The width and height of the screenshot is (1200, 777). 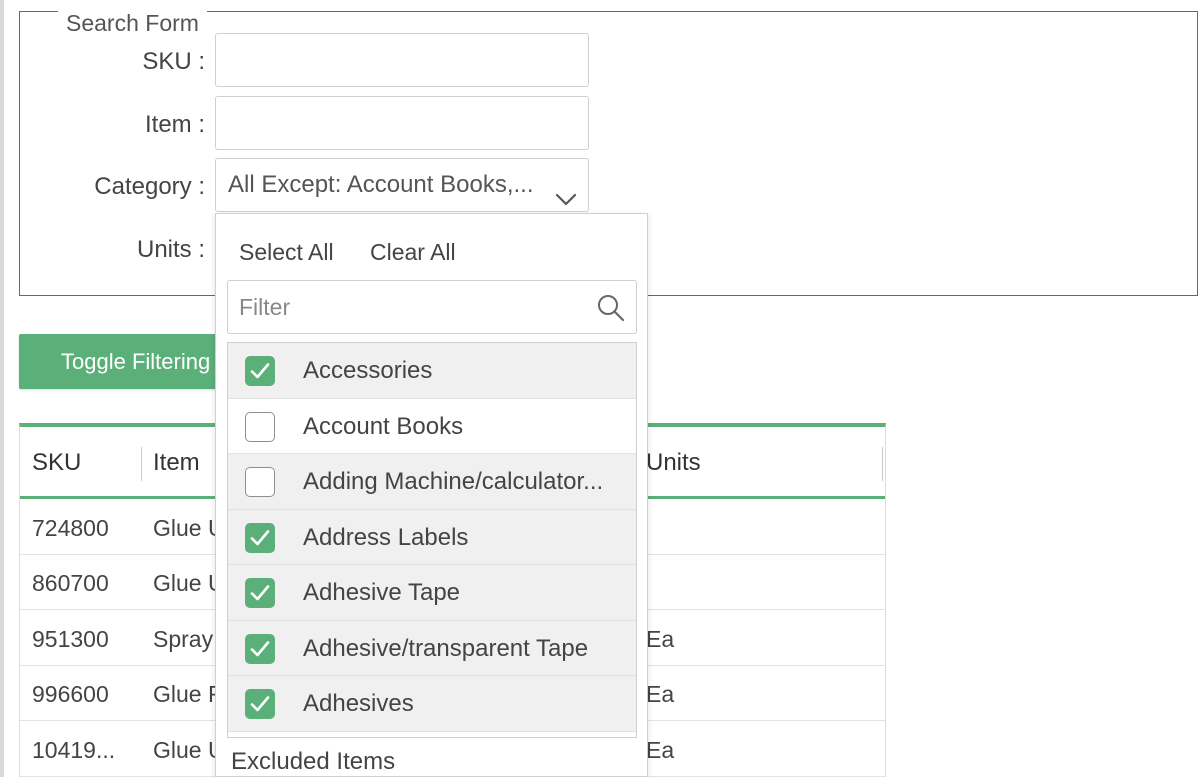 I want to click on column-header-item: Item, so click(x=176, y=463).